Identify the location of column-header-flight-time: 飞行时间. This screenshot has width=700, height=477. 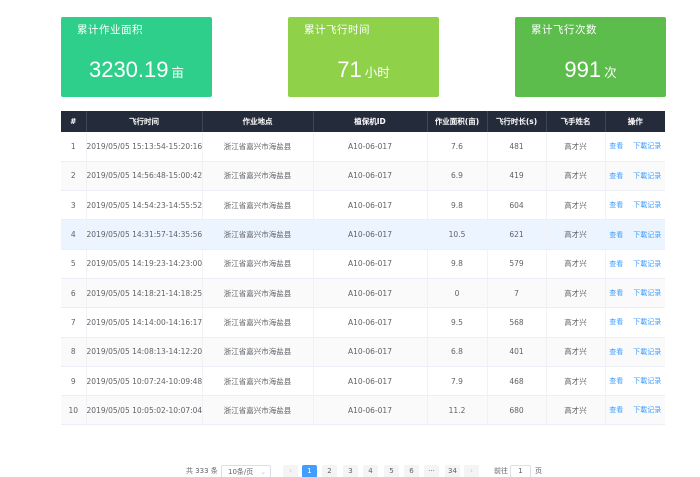
(144, 121).